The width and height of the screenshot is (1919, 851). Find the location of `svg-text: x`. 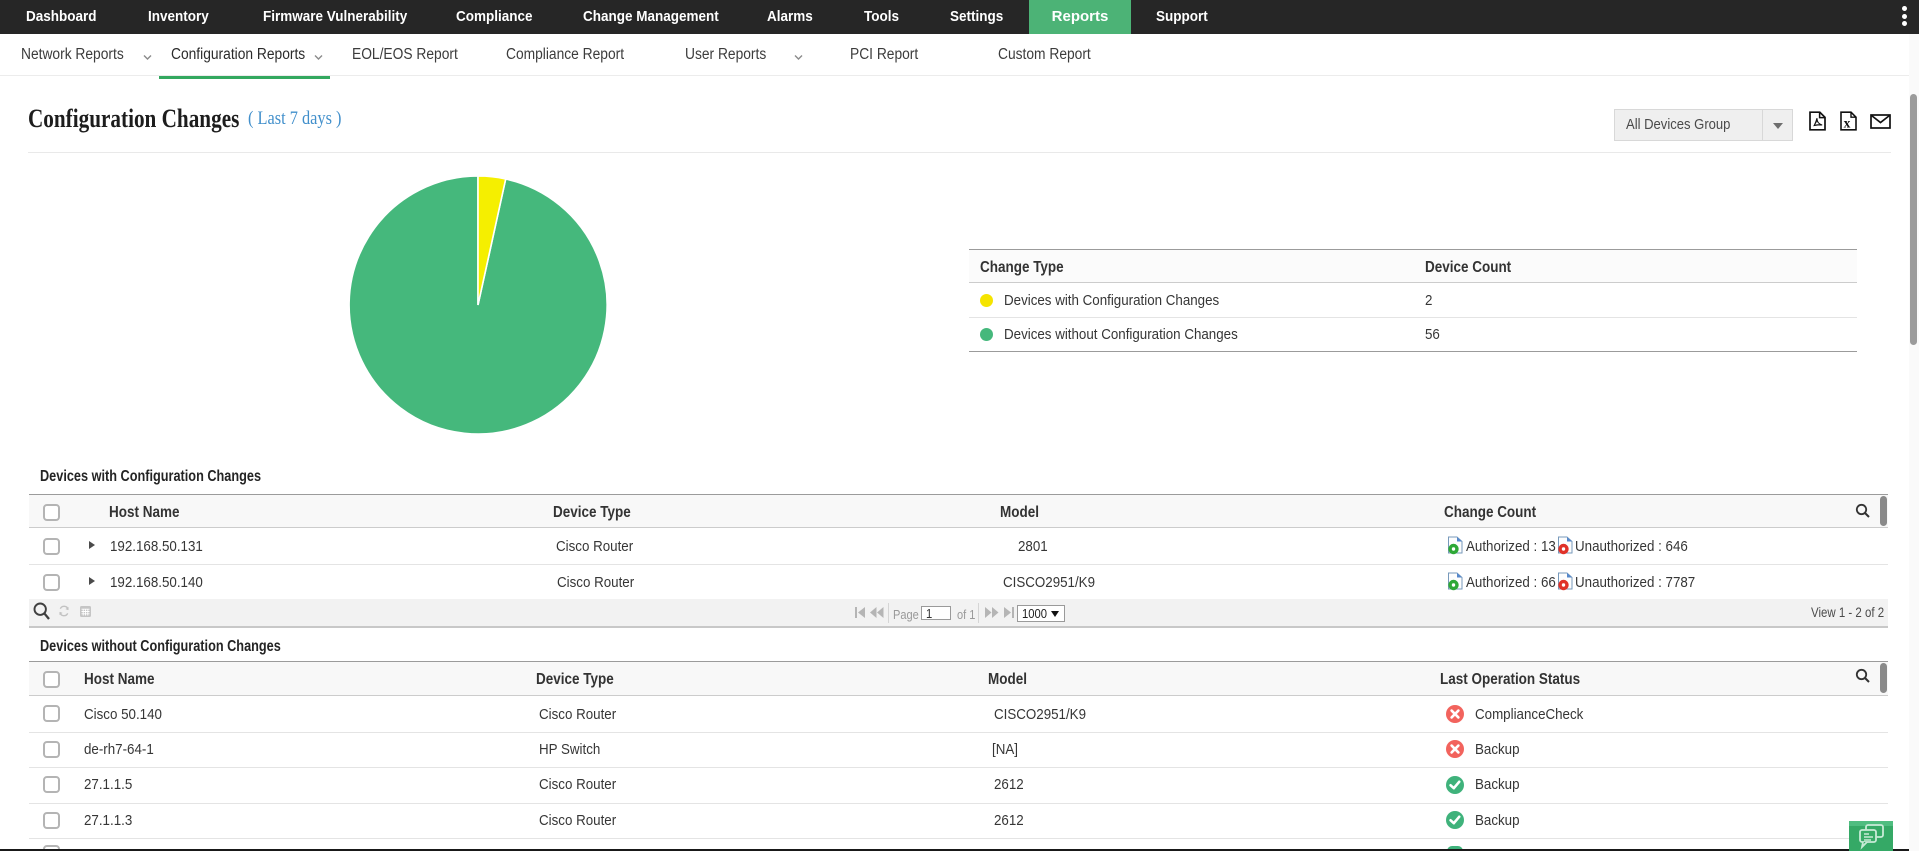

svg-text: x is located at coordinates (1847, 122).